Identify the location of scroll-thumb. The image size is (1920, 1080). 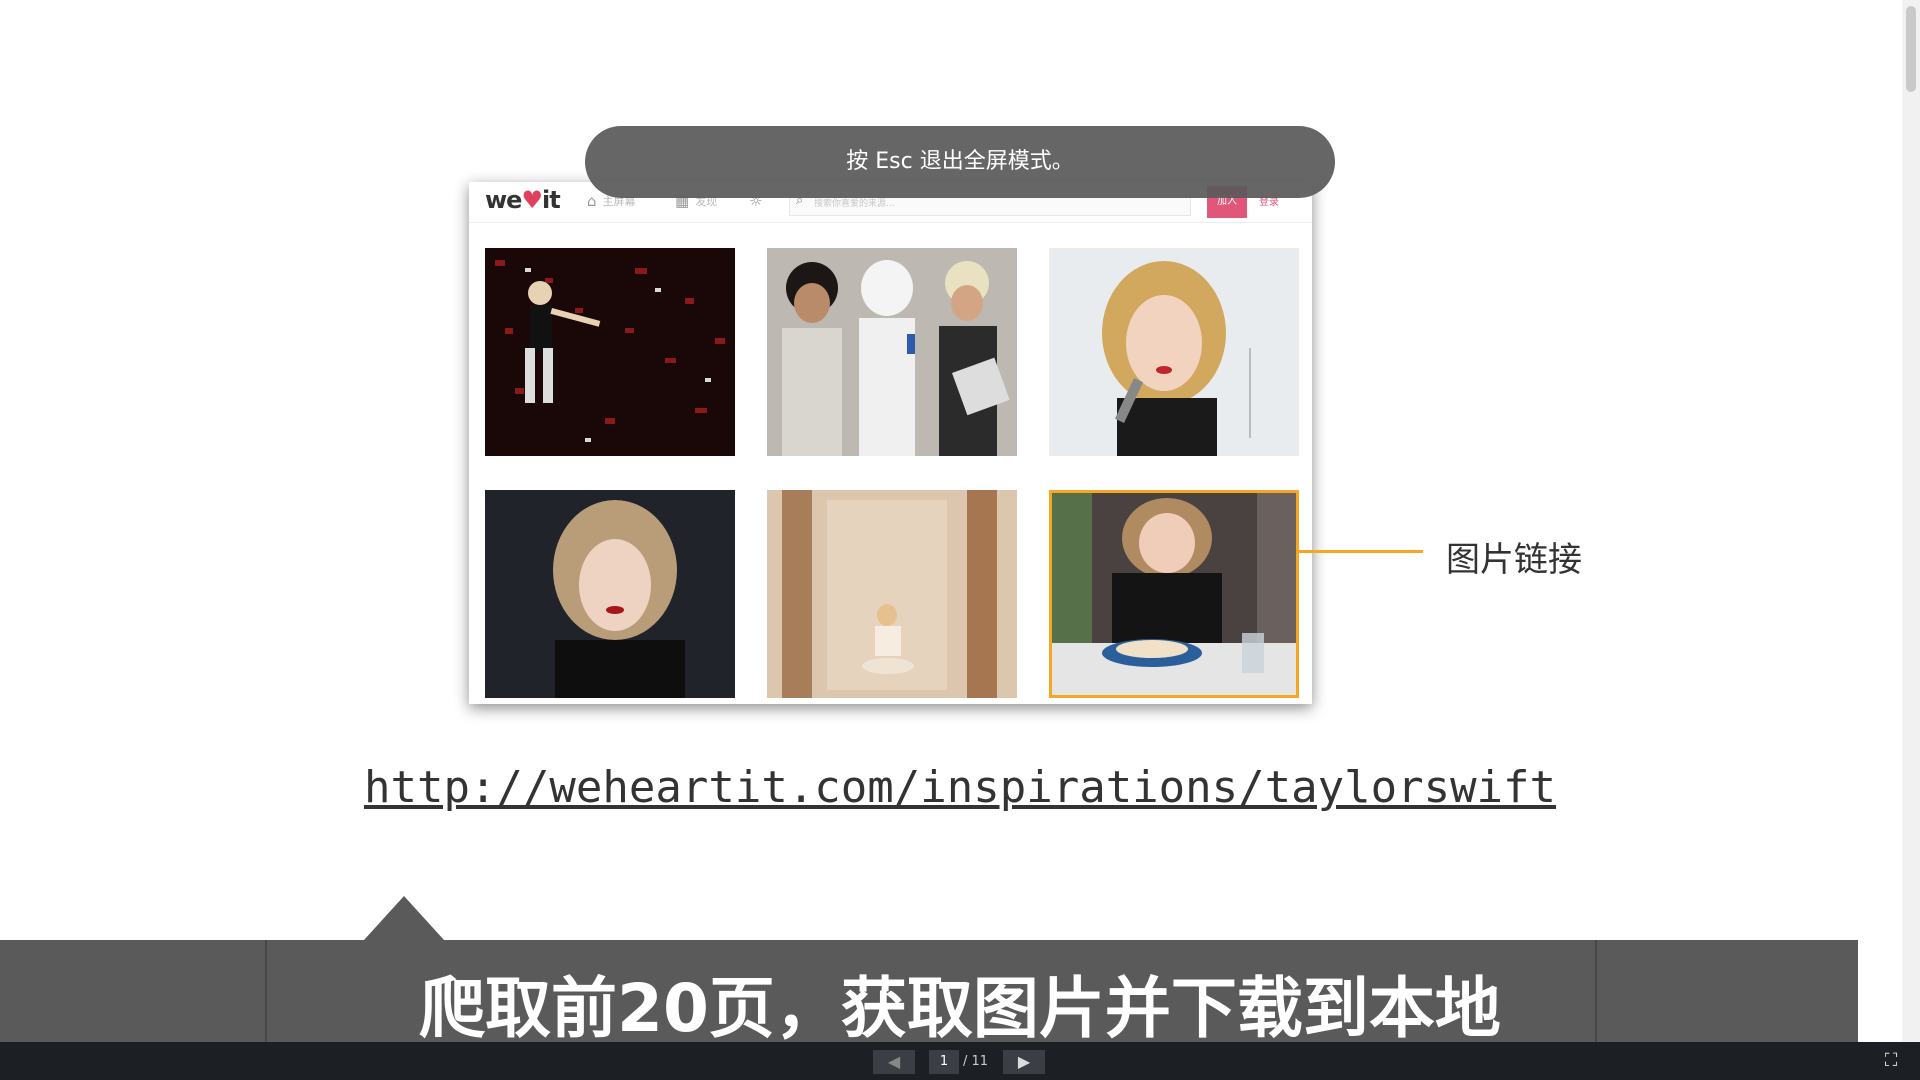
(1911, 49).